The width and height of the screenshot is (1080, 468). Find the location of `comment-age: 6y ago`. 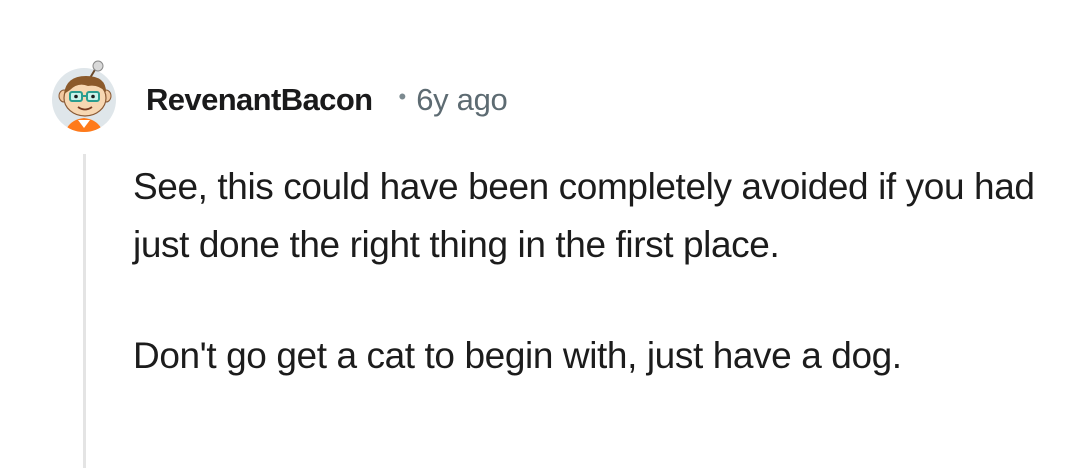

comment-age: 6y ago is located at coordinates (462, 99).